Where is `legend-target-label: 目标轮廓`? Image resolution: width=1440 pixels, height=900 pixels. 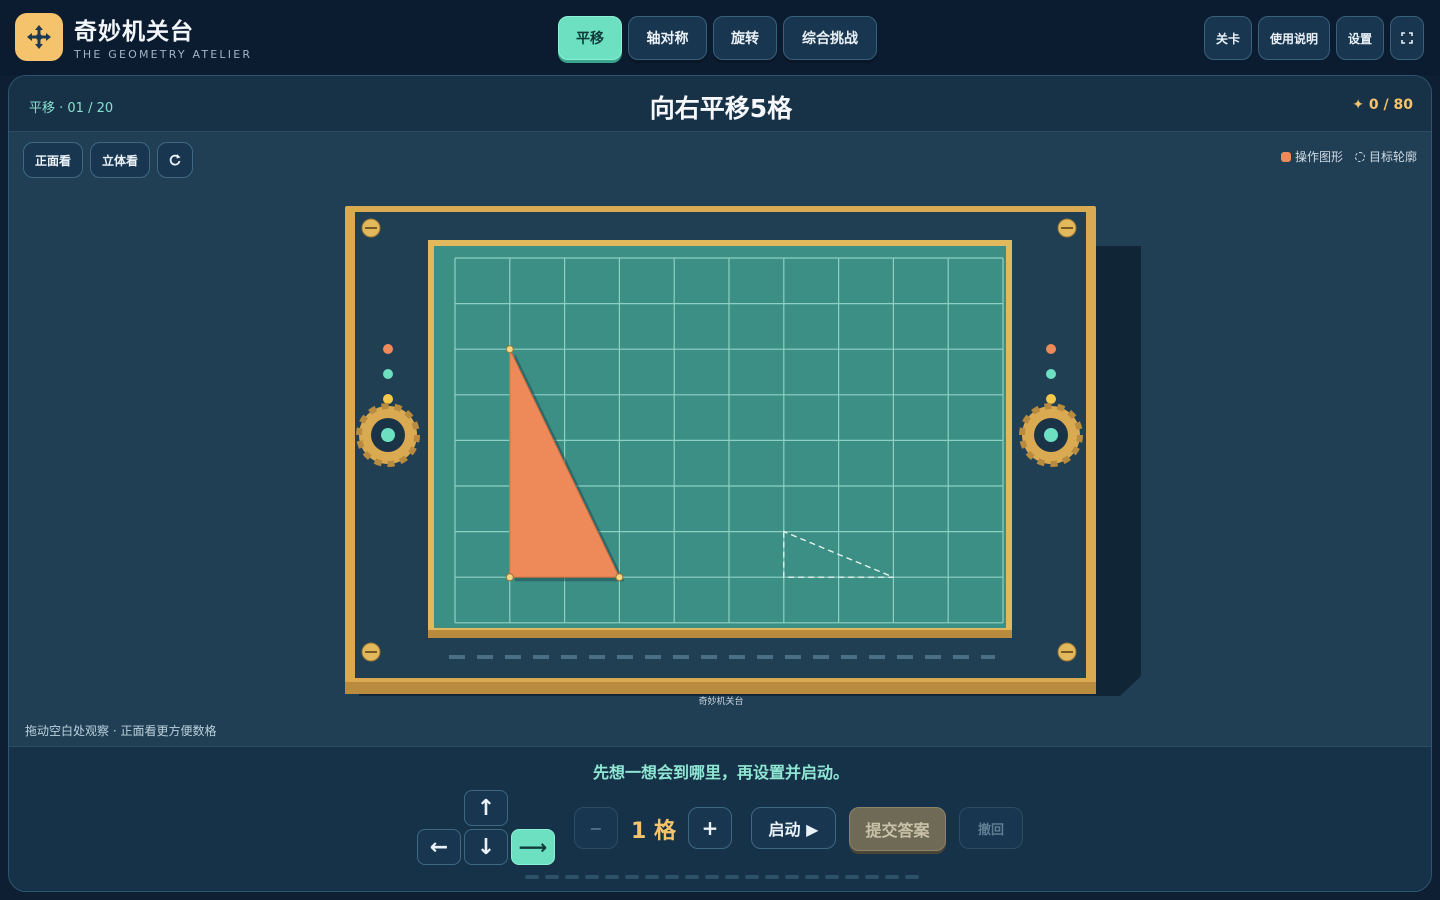 legend-target-label: 目标轮廓 is located at coordinates (1392, 157).